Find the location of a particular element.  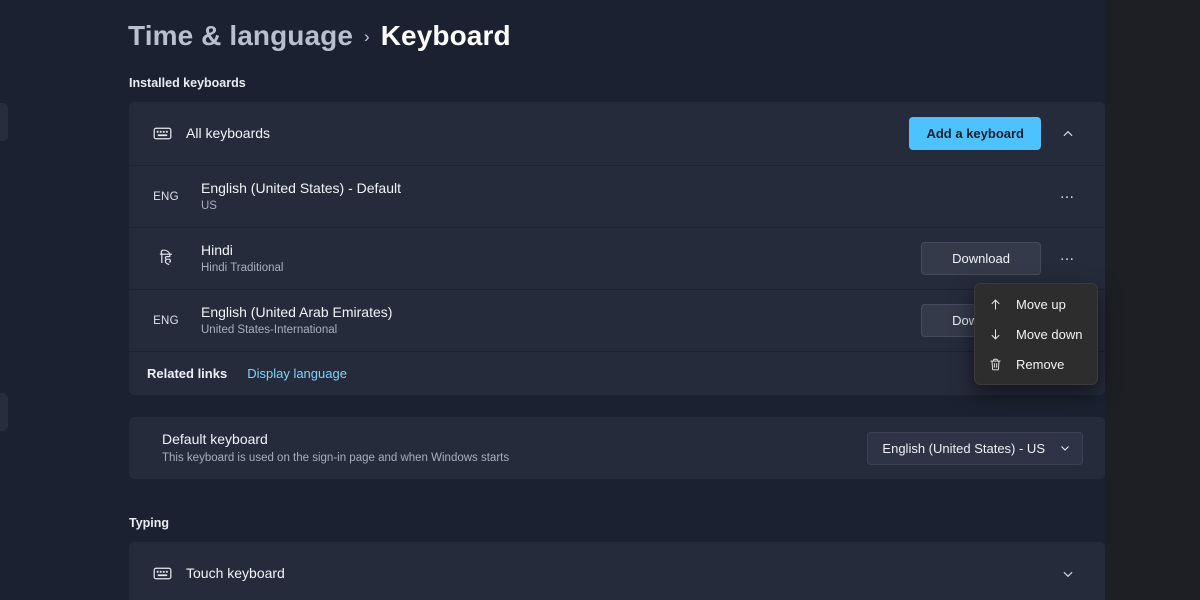

breadcrumb-parent-link: Time & language is located at coordinates (240, 36).